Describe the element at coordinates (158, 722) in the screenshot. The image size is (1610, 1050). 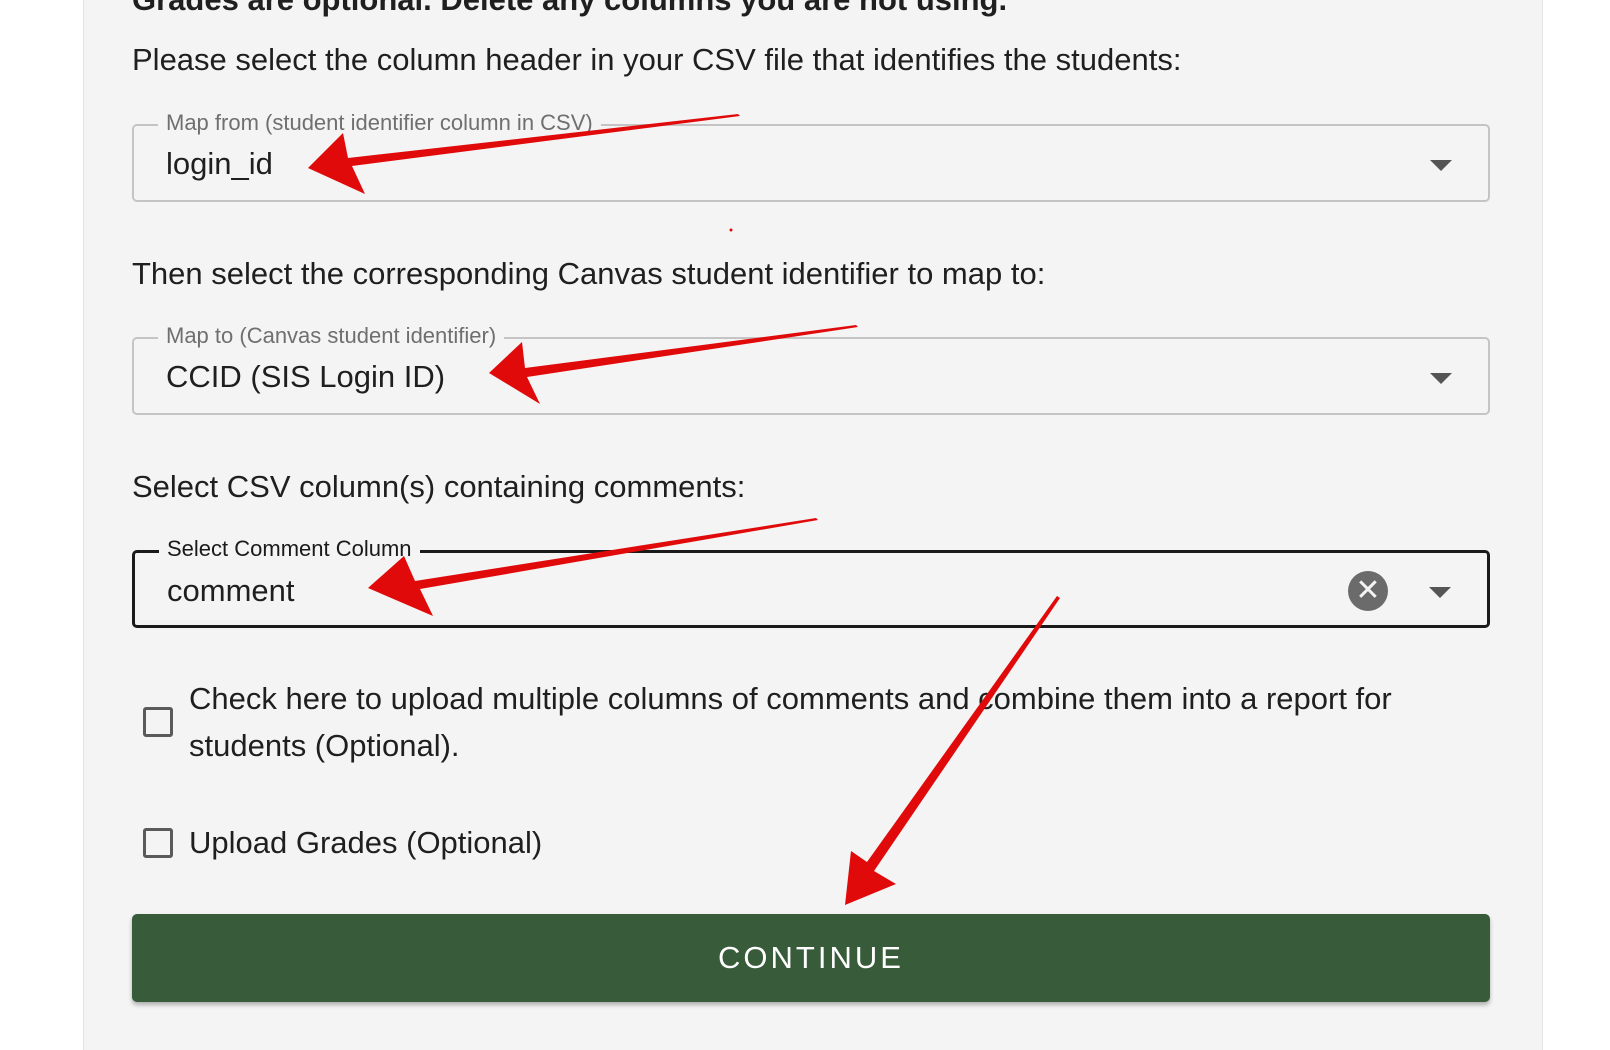
I see `multiple-comments-checkbox` at that location.